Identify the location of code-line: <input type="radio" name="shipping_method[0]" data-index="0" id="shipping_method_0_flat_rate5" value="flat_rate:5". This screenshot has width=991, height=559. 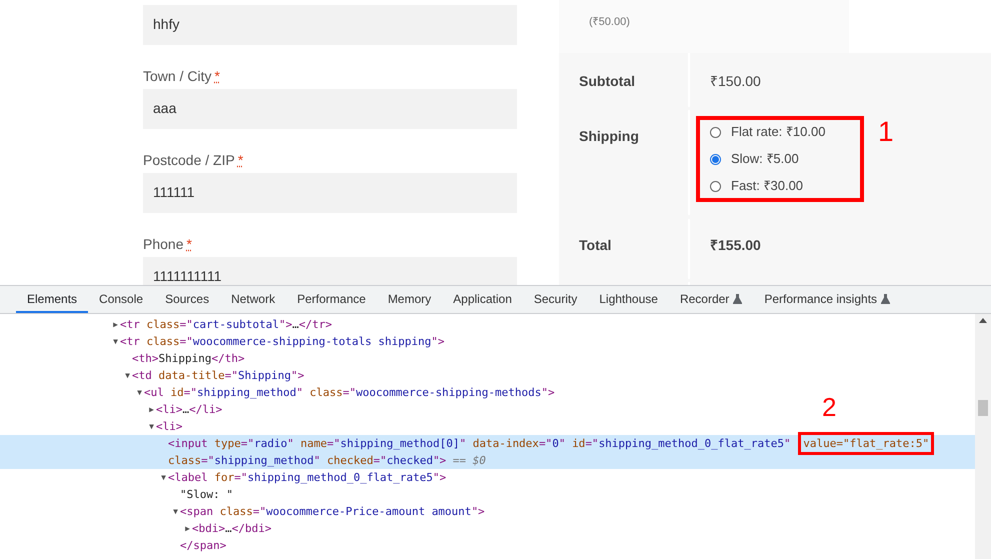
(552, 443).